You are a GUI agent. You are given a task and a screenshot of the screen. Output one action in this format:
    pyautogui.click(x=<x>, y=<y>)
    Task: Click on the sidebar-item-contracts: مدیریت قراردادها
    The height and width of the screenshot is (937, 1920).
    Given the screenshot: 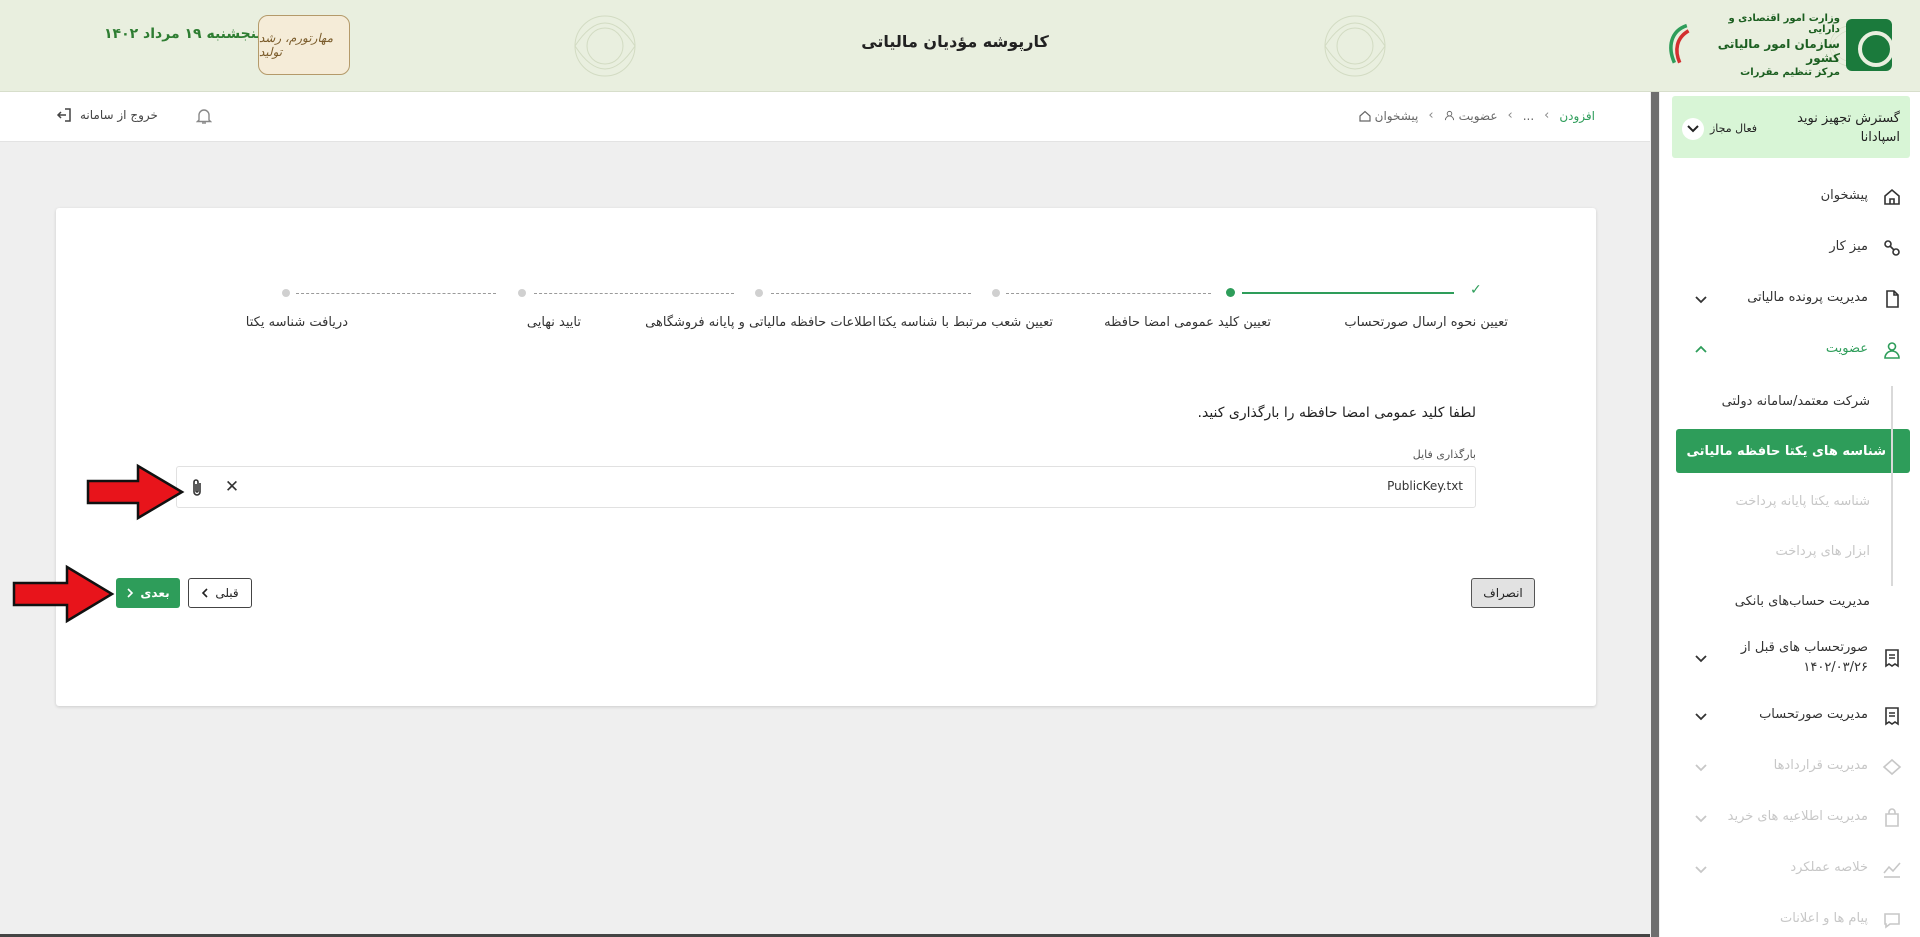 What is the action you would take?
    pyautogui.click(x=1790, y=767)
    